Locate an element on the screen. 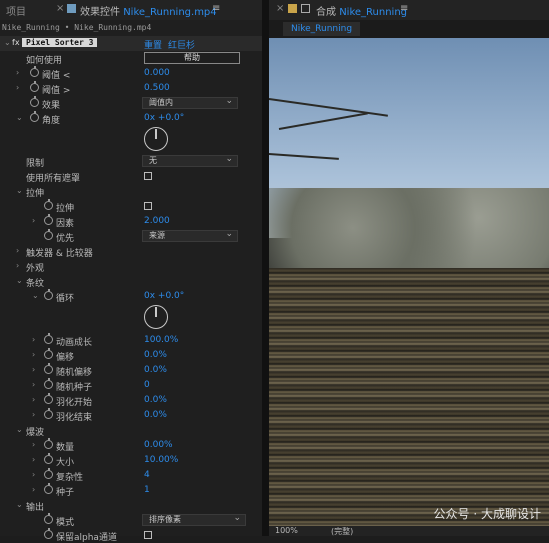  keep-alpha-checkbox is located at coordinates (148, 535).